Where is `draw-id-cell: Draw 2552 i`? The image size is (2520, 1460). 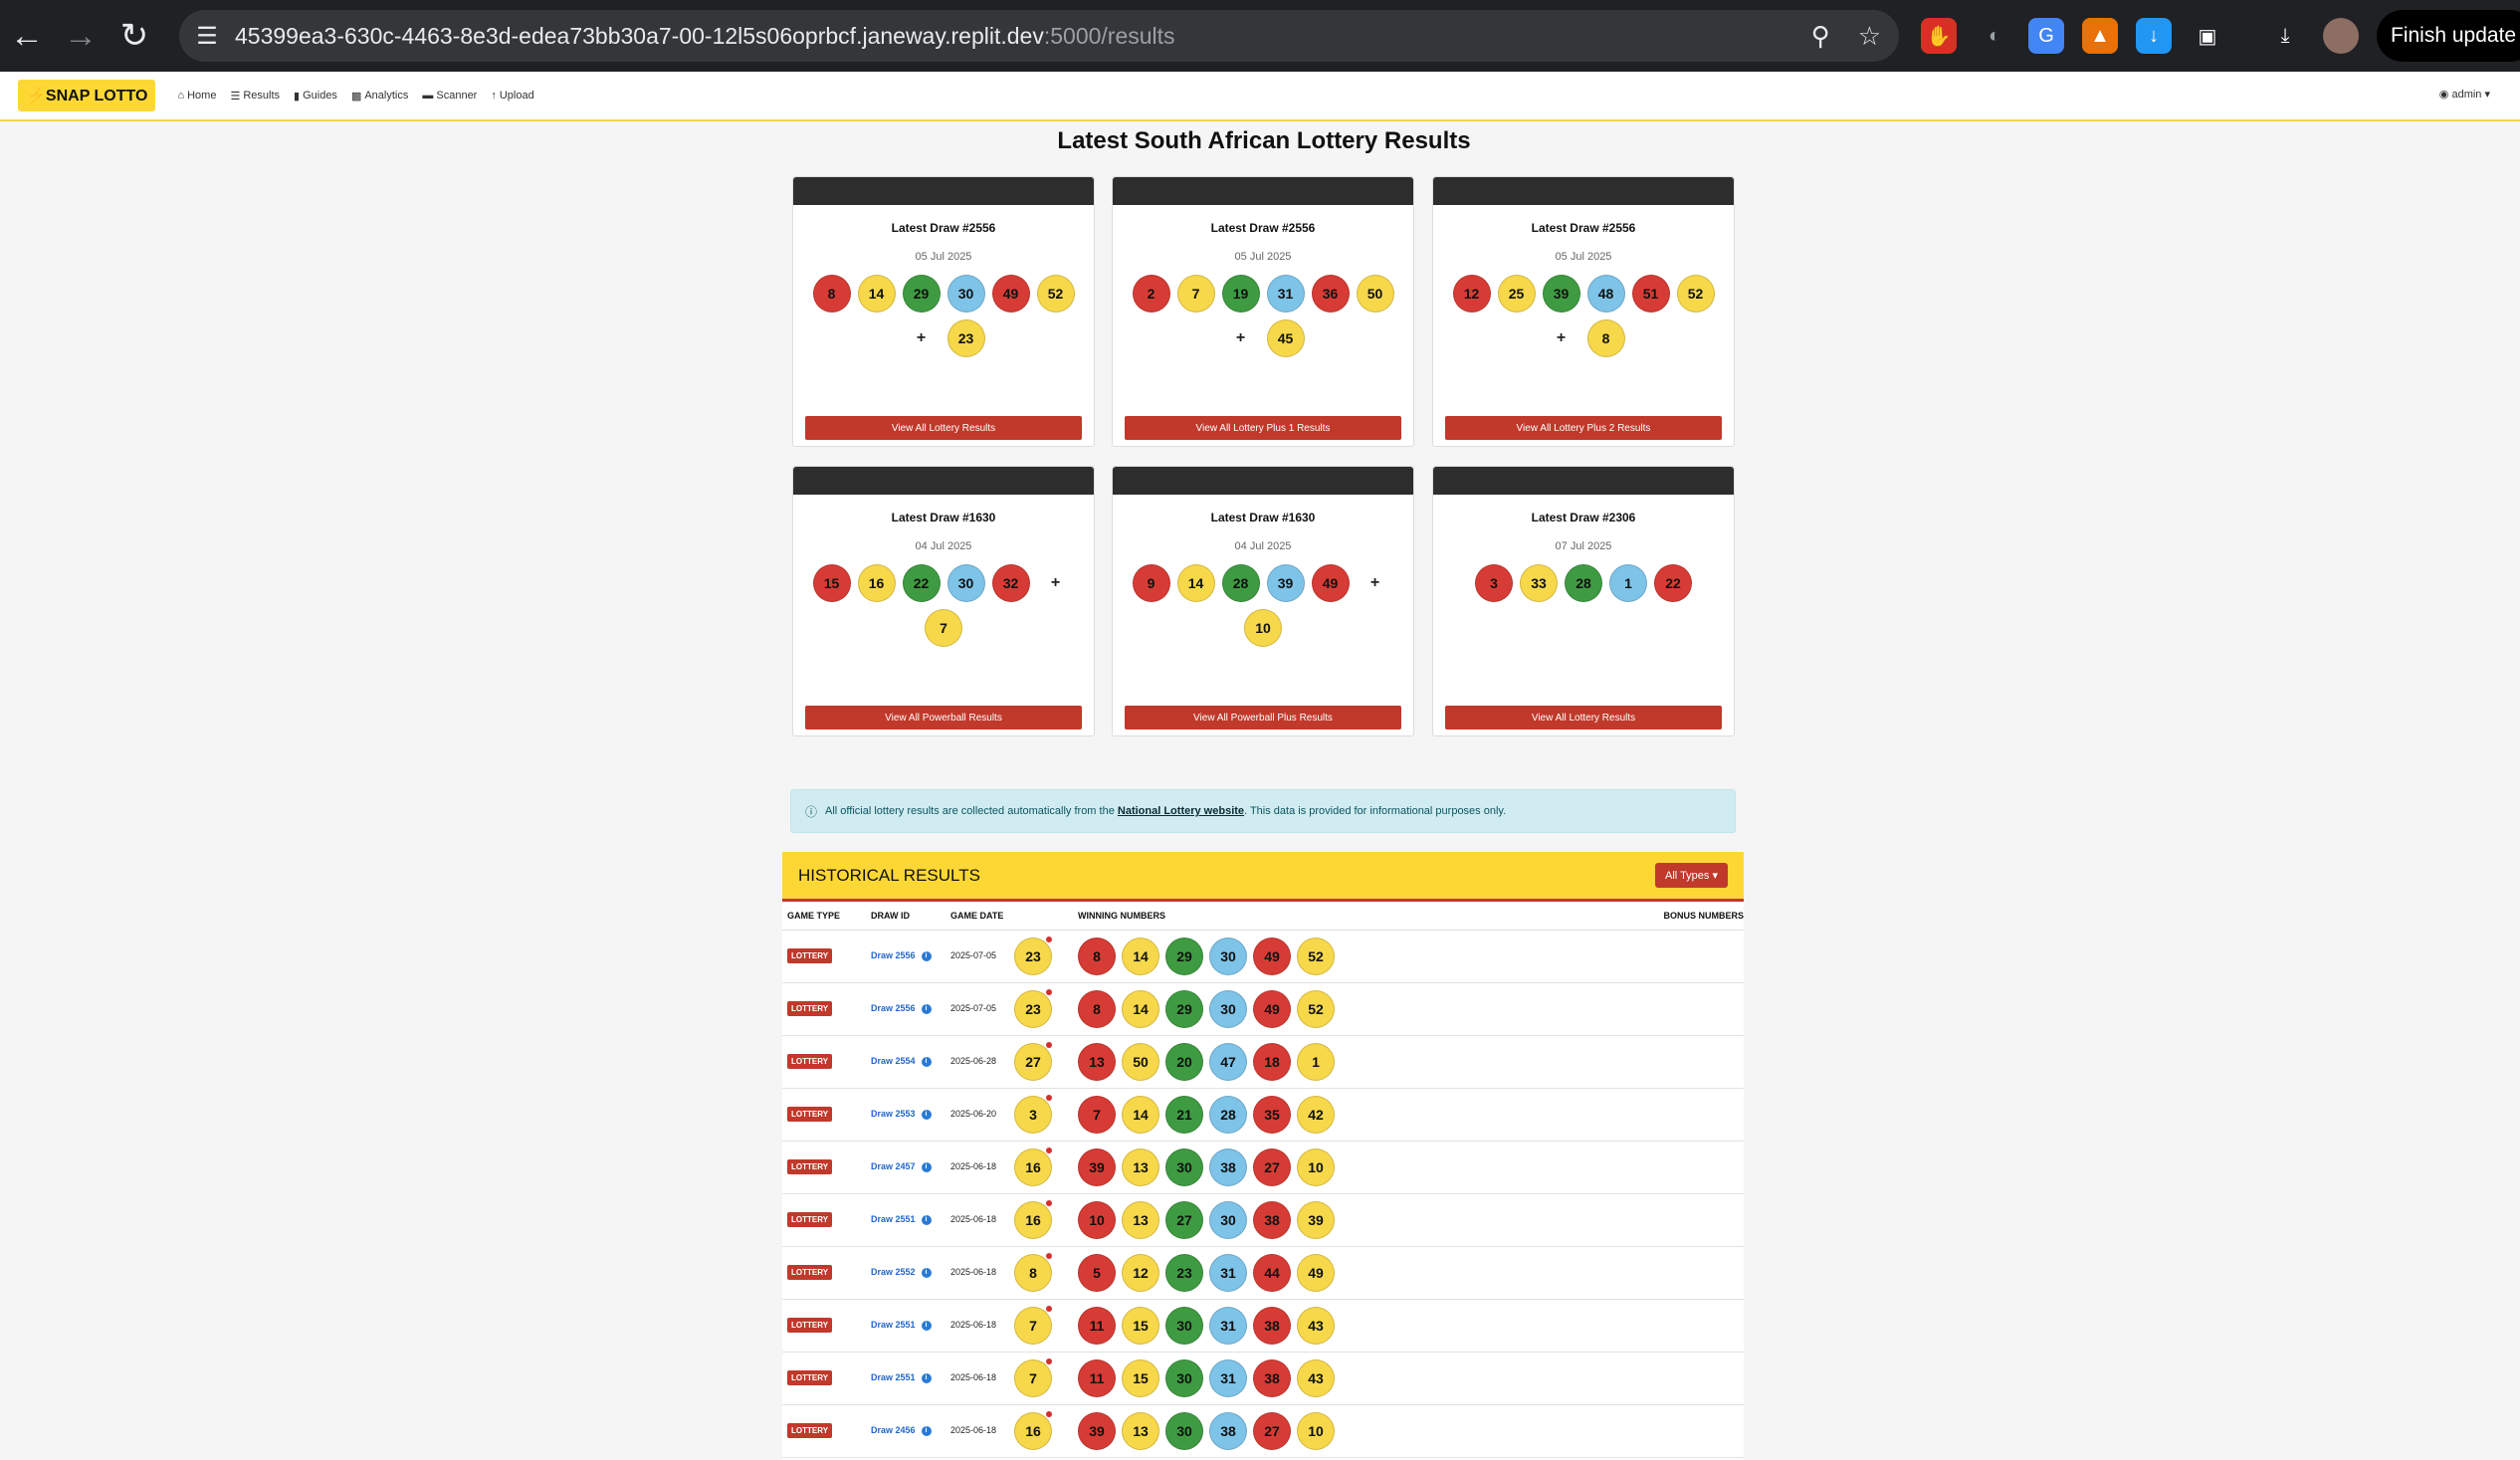 draw-id-cell: Draw 2552 i is located at coordinates (905, 1273).